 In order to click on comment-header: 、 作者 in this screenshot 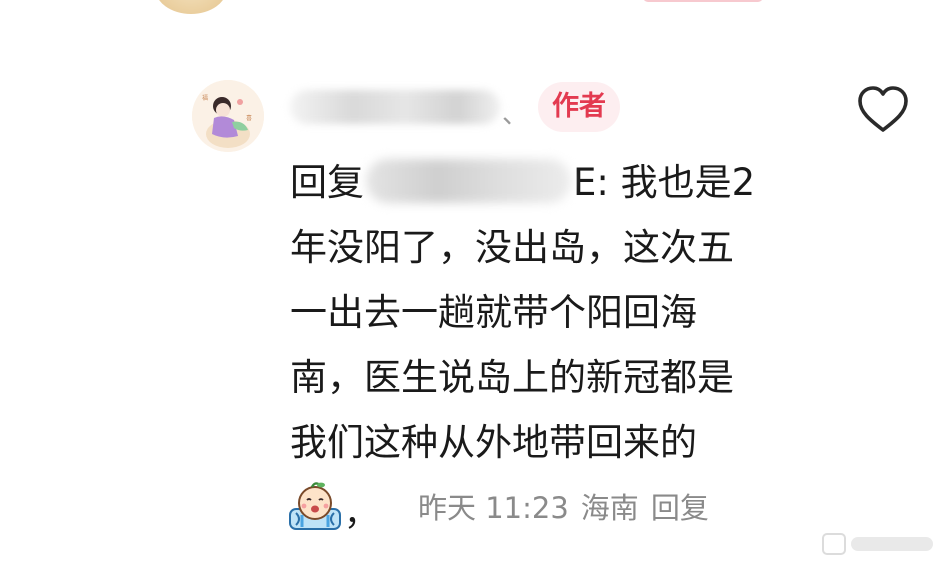, I will do `click(455, 107)`.